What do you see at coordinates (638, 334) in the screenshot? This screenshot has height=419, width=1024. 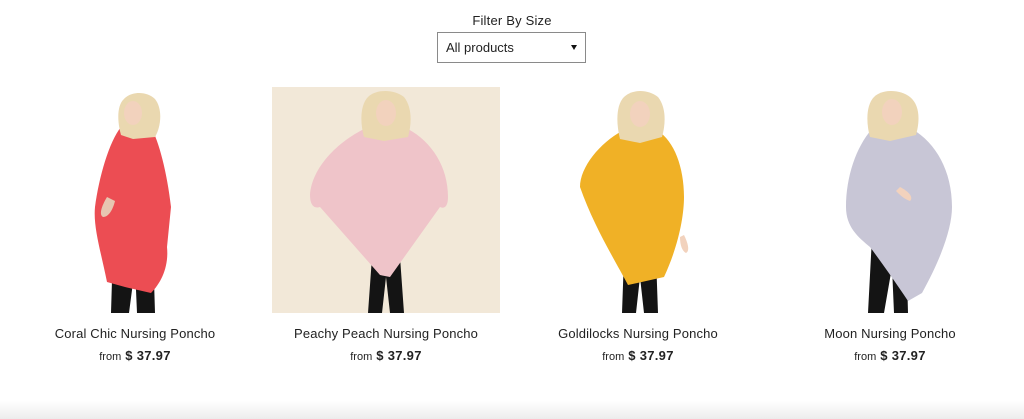 I see `product-title: Goldilocks Nursing Poncho` at bounding box center [638, 334].